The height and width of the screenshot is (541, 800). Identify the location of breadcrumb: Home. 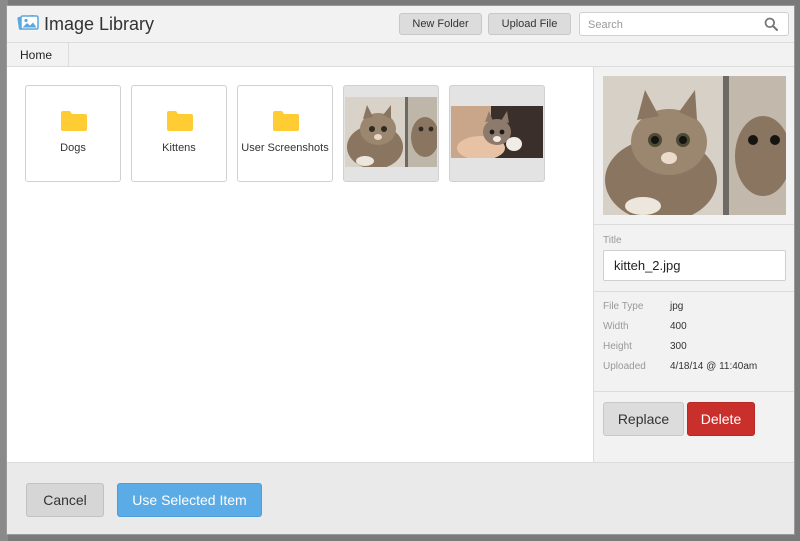
(400, 55).